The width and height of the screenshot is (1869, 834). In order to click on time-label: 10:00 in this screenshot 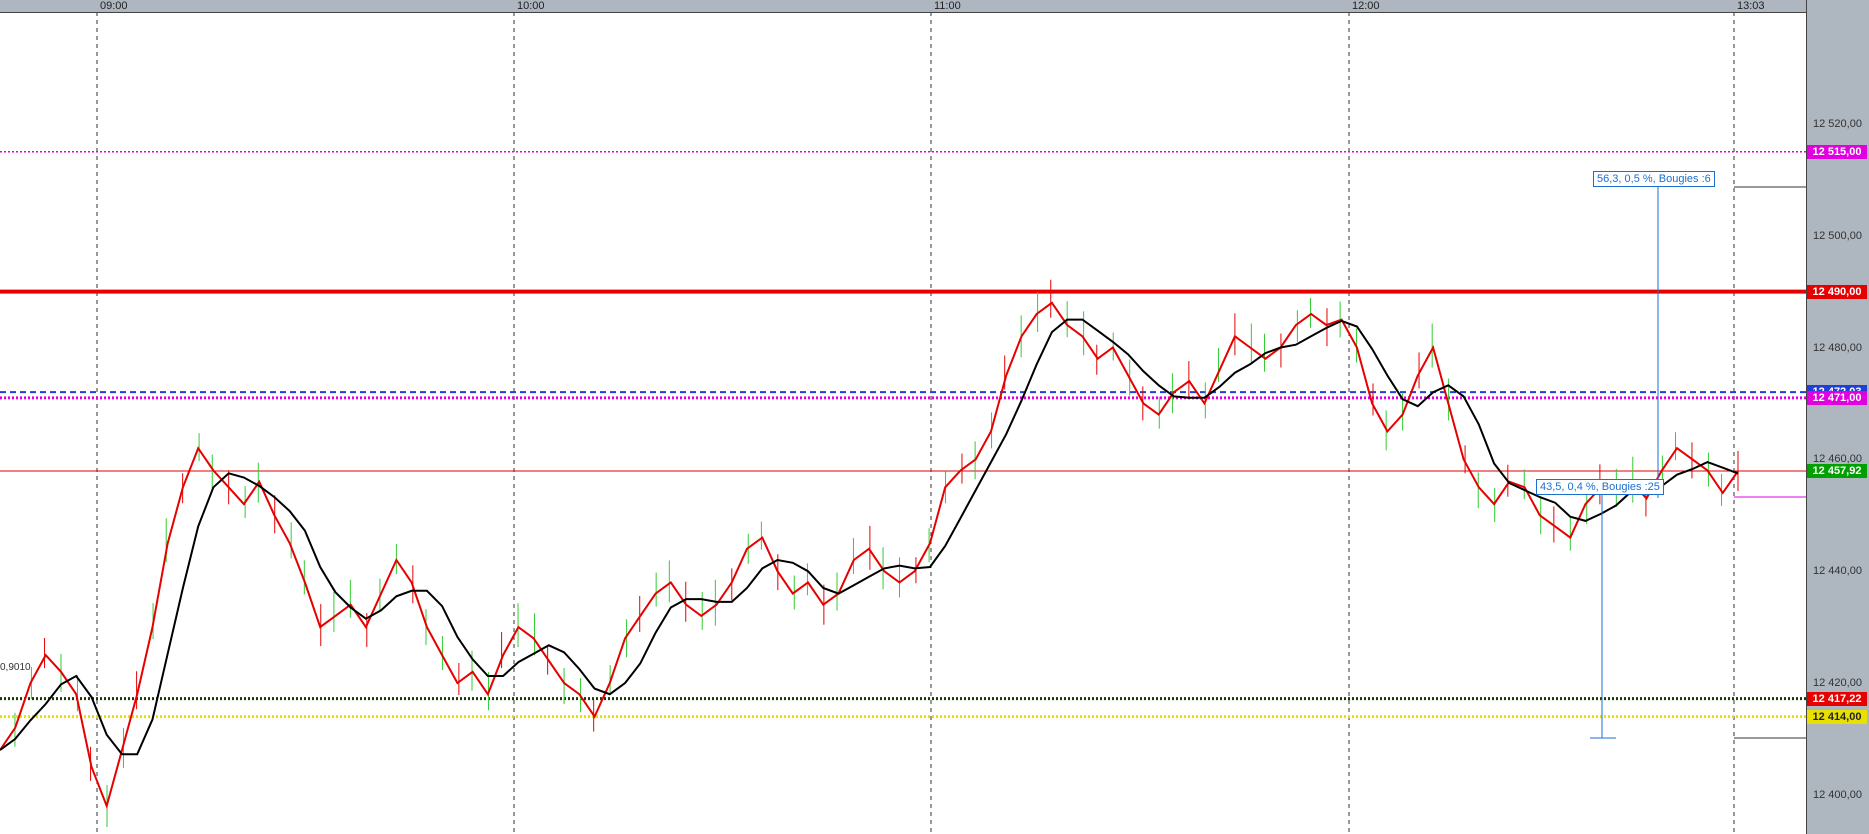, I will do `click(531, 6)`.